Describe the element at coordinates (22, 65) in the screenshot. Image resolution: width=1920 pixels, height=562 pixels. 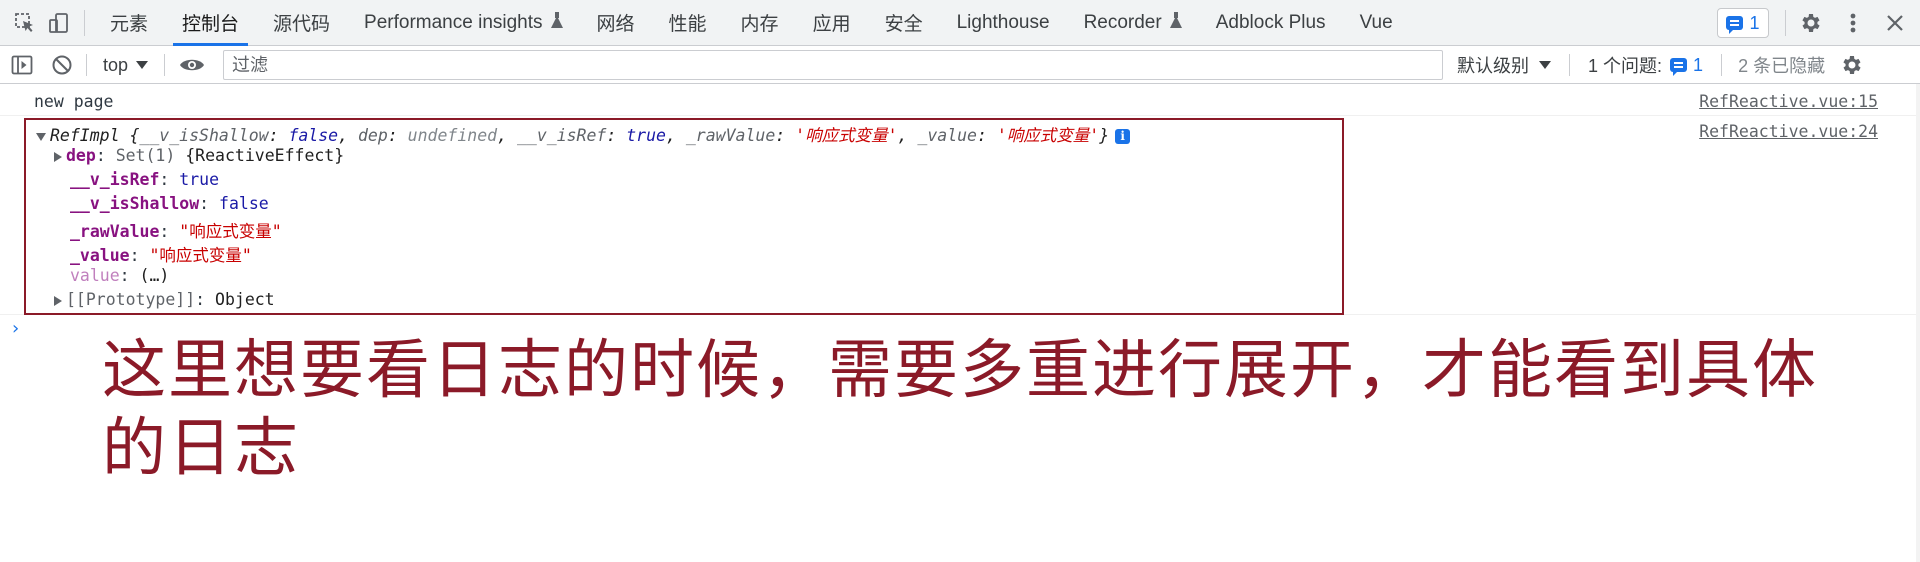
I see `show-sidebar-icon` at that location.